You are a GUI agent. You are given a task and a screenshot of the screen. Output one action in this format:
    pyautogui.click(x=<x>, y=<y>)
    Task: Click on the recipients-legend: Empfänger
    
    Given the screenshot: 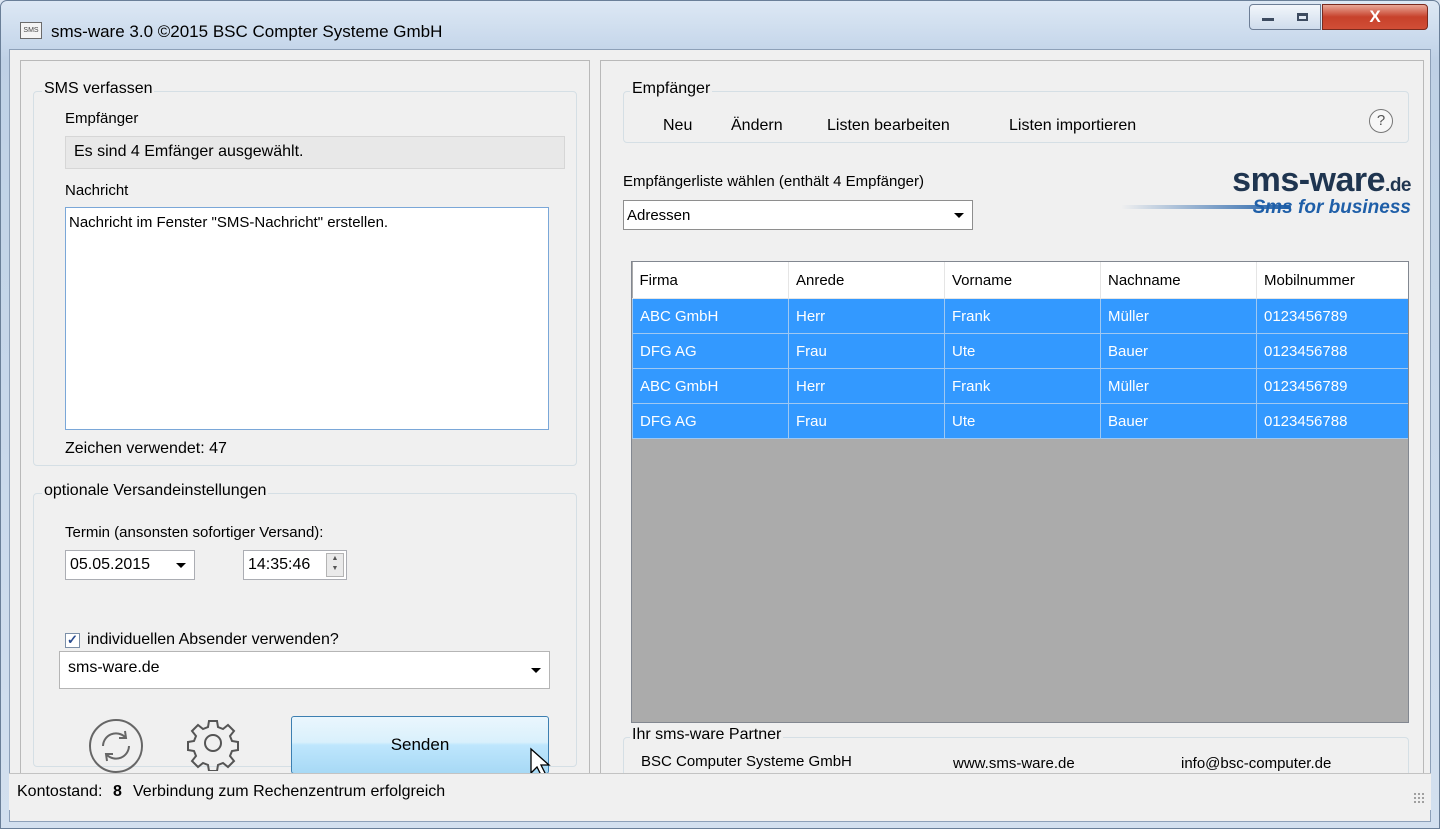 What is the action you would take?
    pyautogui.click(x=671, y=89)
    